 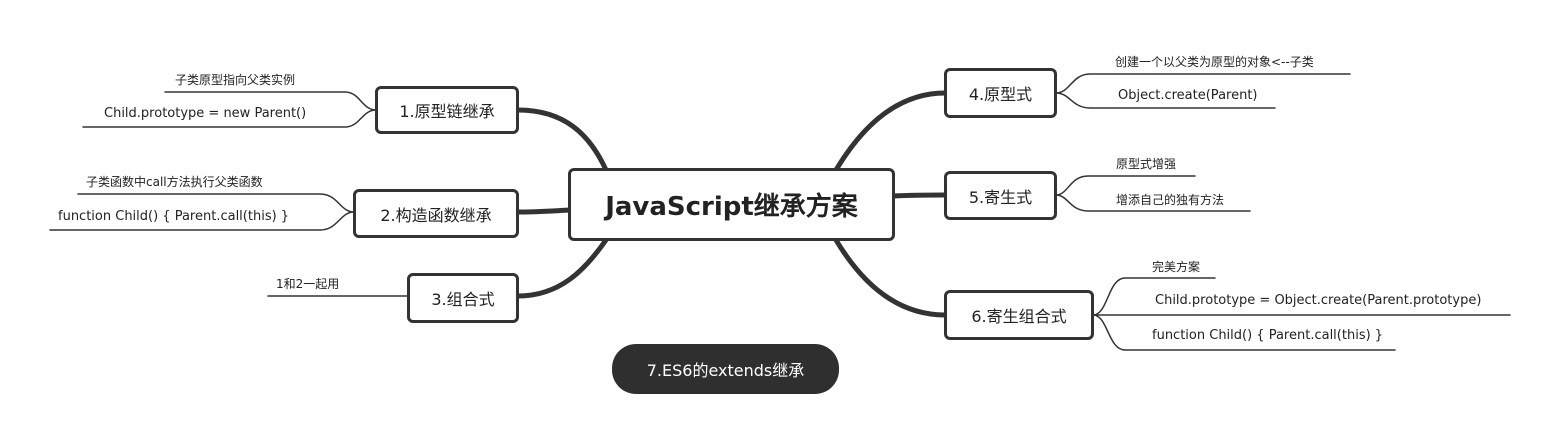 I want to click on branch-prototypal: 4.原型式, so click(x=1000, y=93).